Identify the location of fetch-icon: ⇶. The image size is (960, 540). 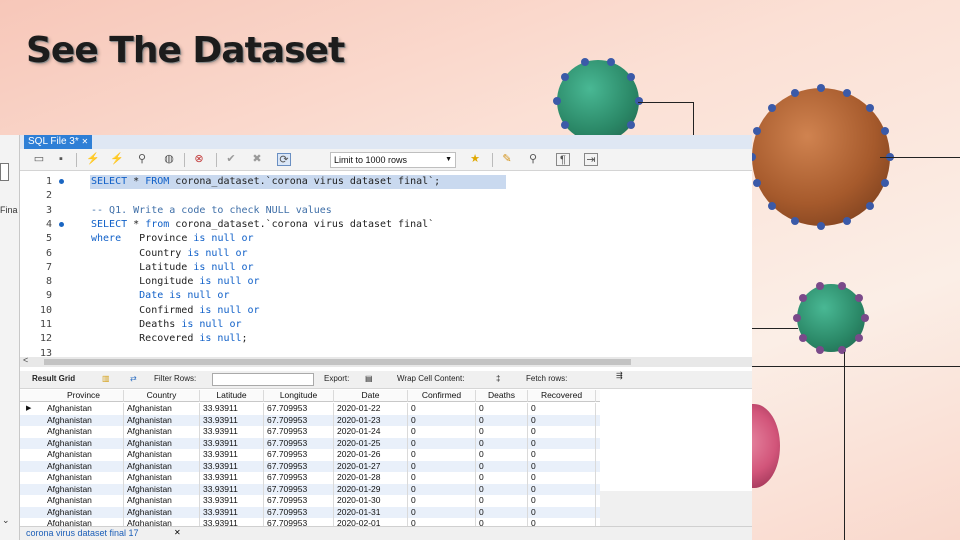
(619, 375).